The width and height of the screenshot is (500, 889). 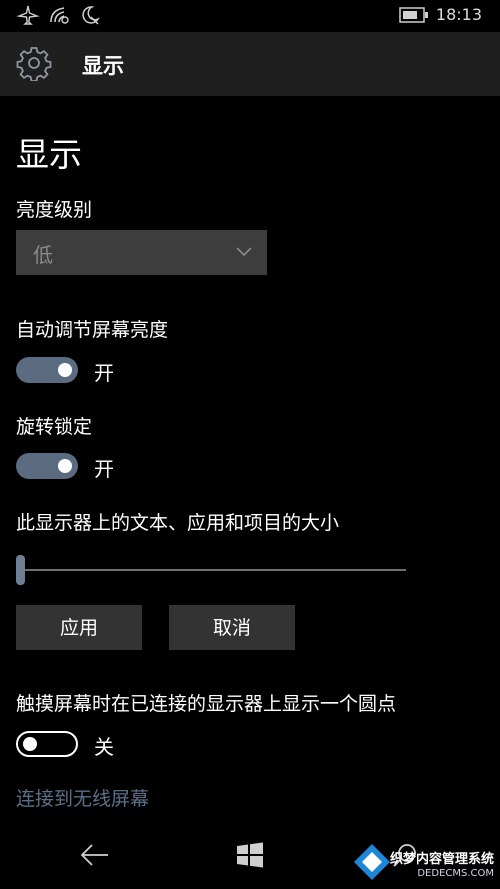 I want to click on wifi-icon, so click(x=59, y=15).